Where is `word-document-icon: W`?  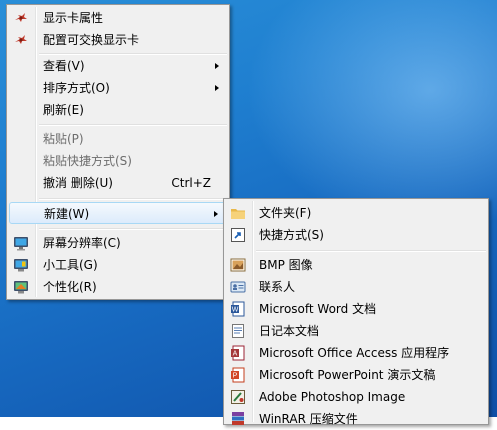
word-document-icon: W is located at coordinates (238, 309).